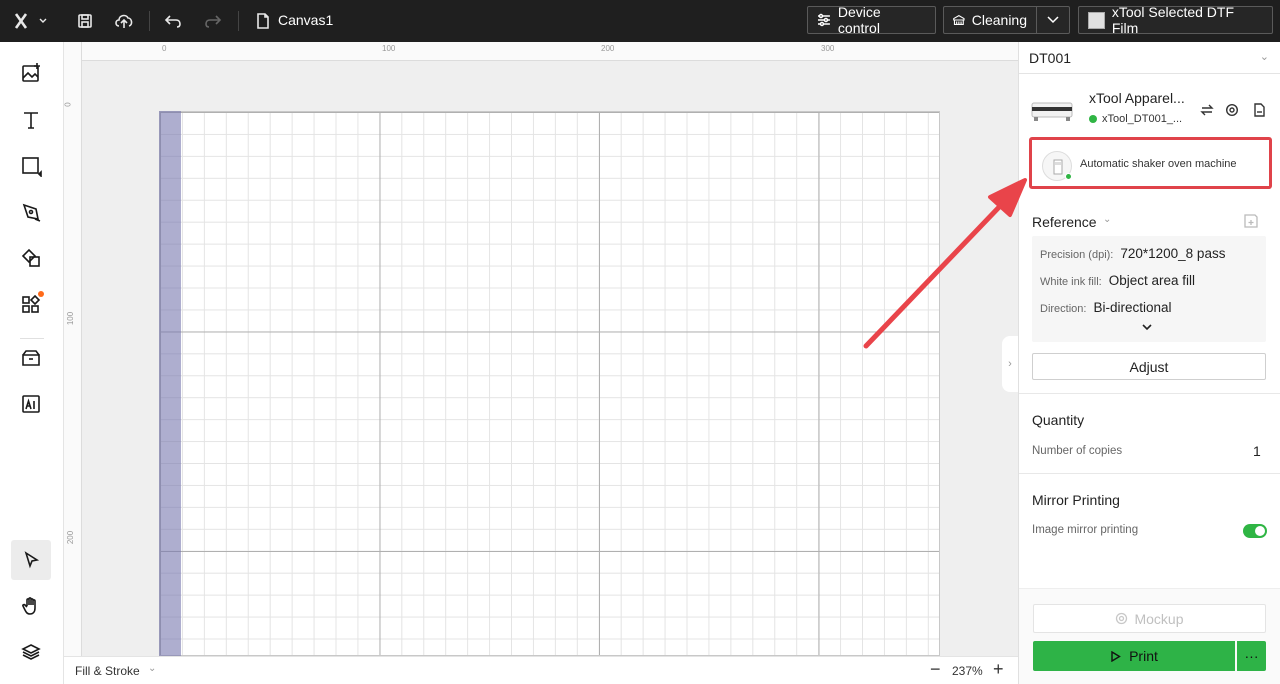 This screenshot has width=1280, height=684. Describe the element at coordinates (1085, 530) in the screenshot. I see `mirror-label: Image mirror printing` at that location.